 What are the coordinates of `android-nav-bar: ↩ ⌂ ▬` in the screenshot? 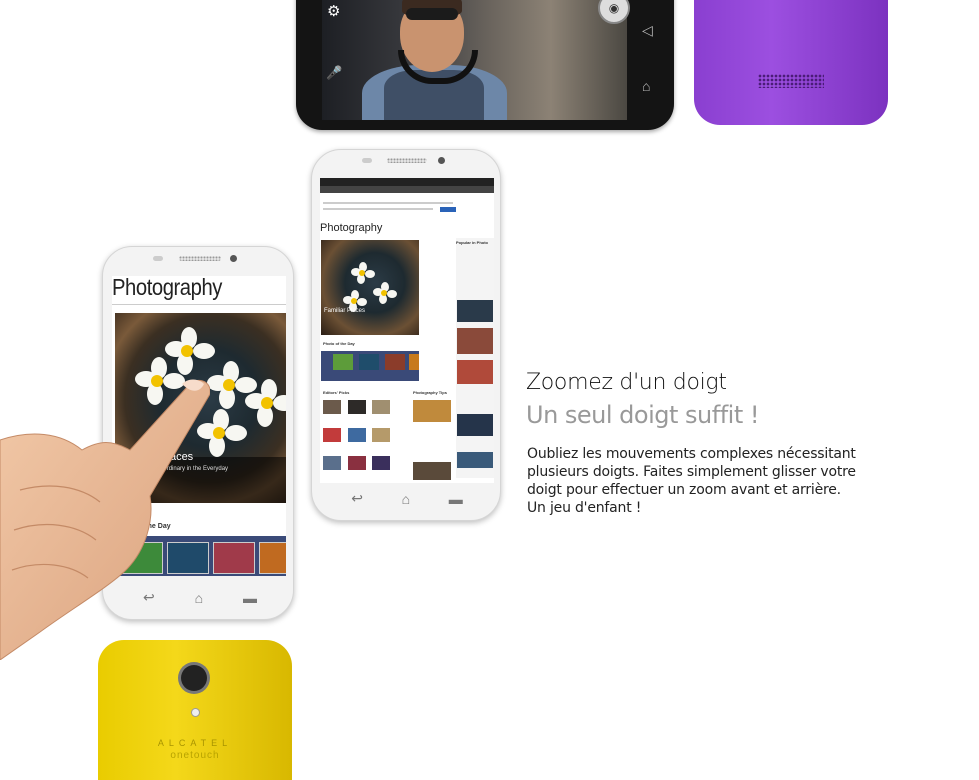 It's located at (407, 498).